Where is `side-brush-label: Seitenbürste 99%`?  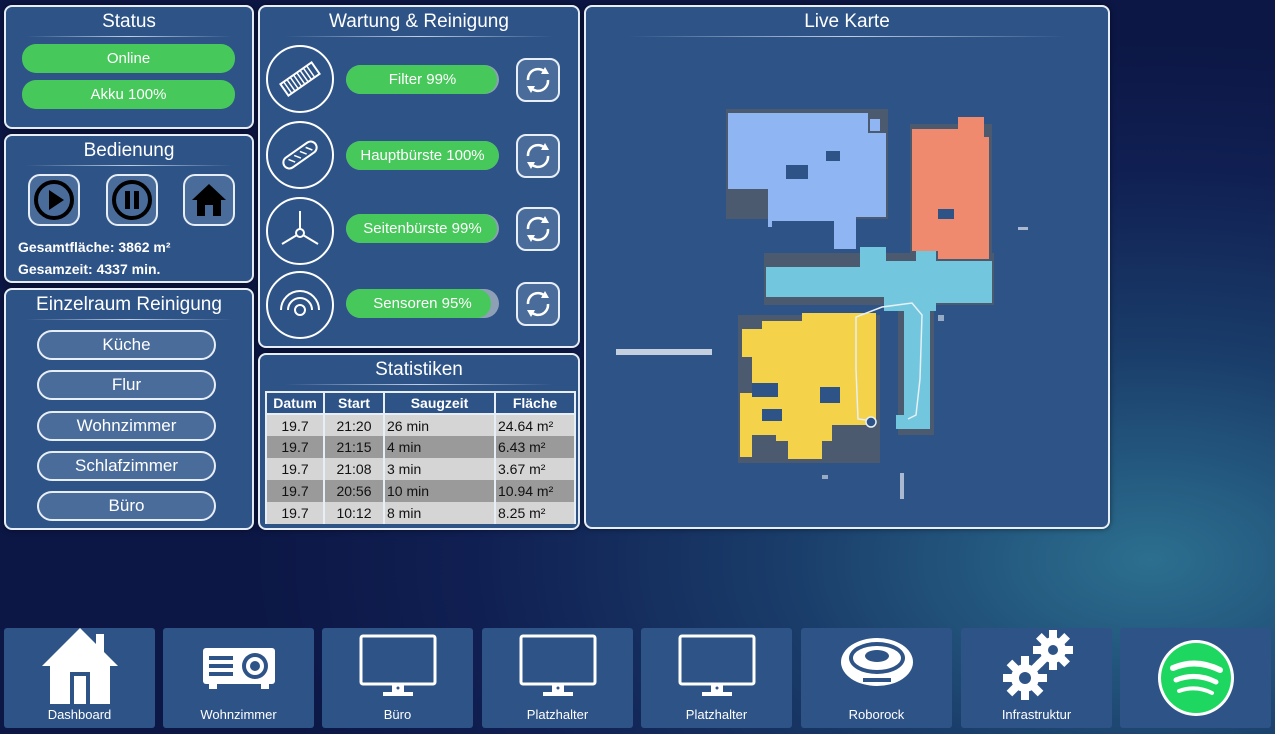
side-brush-label: Seitenbürste 99% is located at coordinates (422, 228).